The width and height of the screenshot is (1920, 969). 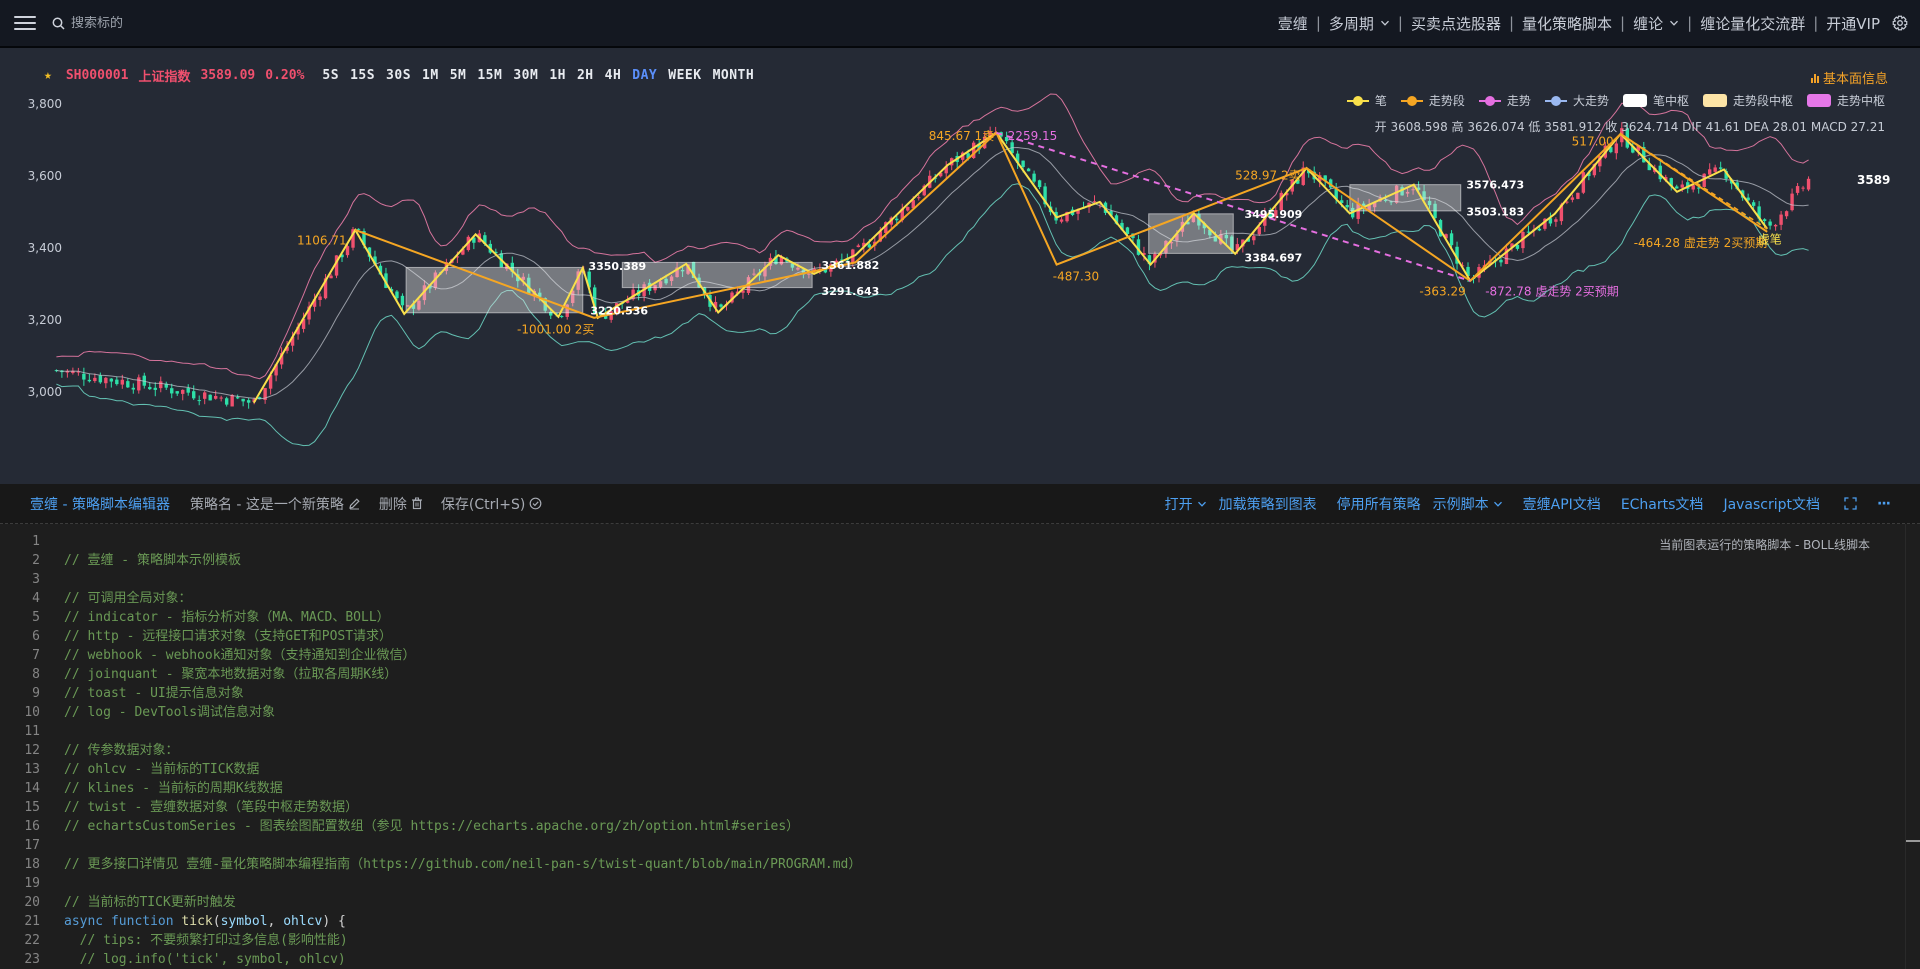 What do you see at coordinates (45, 320) in the screenshot?
I see `y-tick-label: 3,200` at bounding box center [45, 320].